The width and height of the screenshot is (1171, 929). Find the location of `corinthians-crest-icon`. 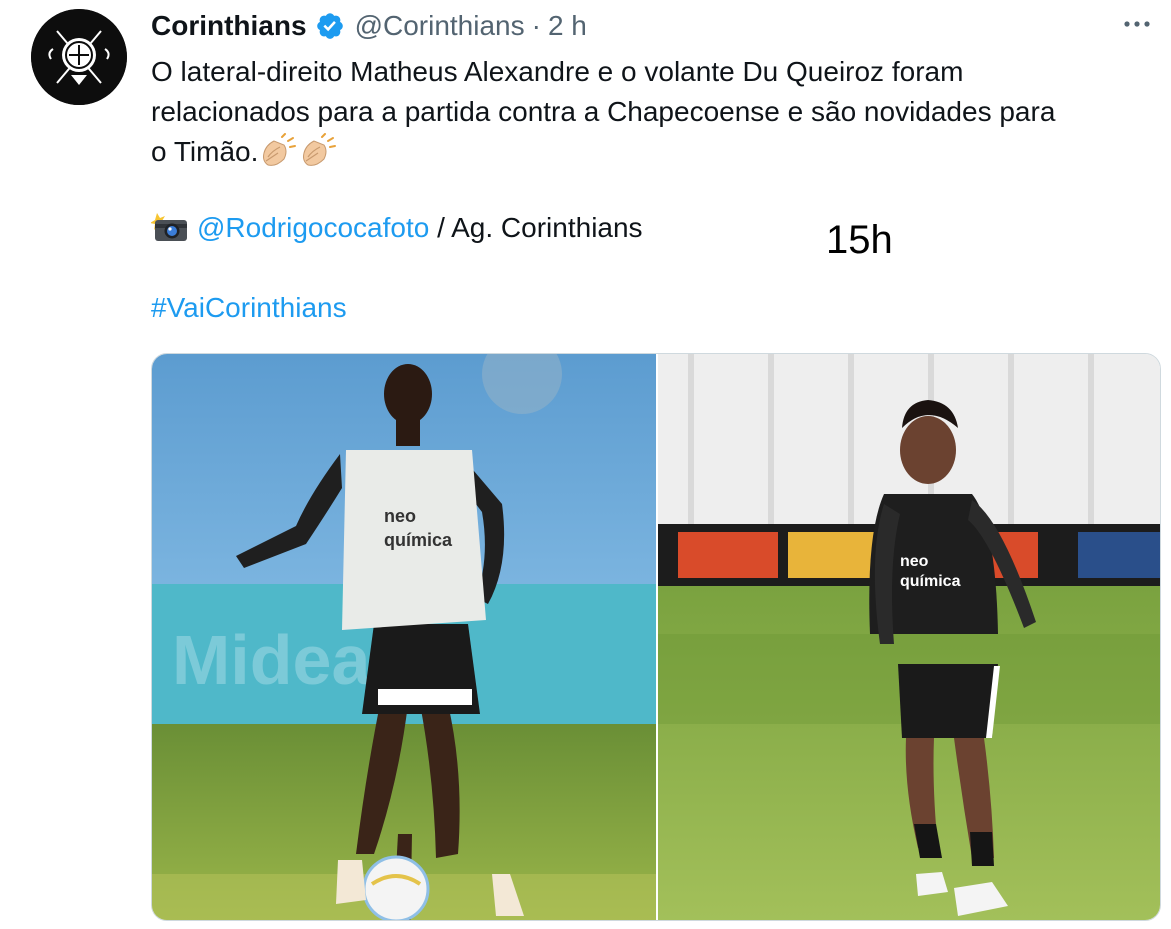

corinthians-crest-icon is located at coordinates (79, 57).